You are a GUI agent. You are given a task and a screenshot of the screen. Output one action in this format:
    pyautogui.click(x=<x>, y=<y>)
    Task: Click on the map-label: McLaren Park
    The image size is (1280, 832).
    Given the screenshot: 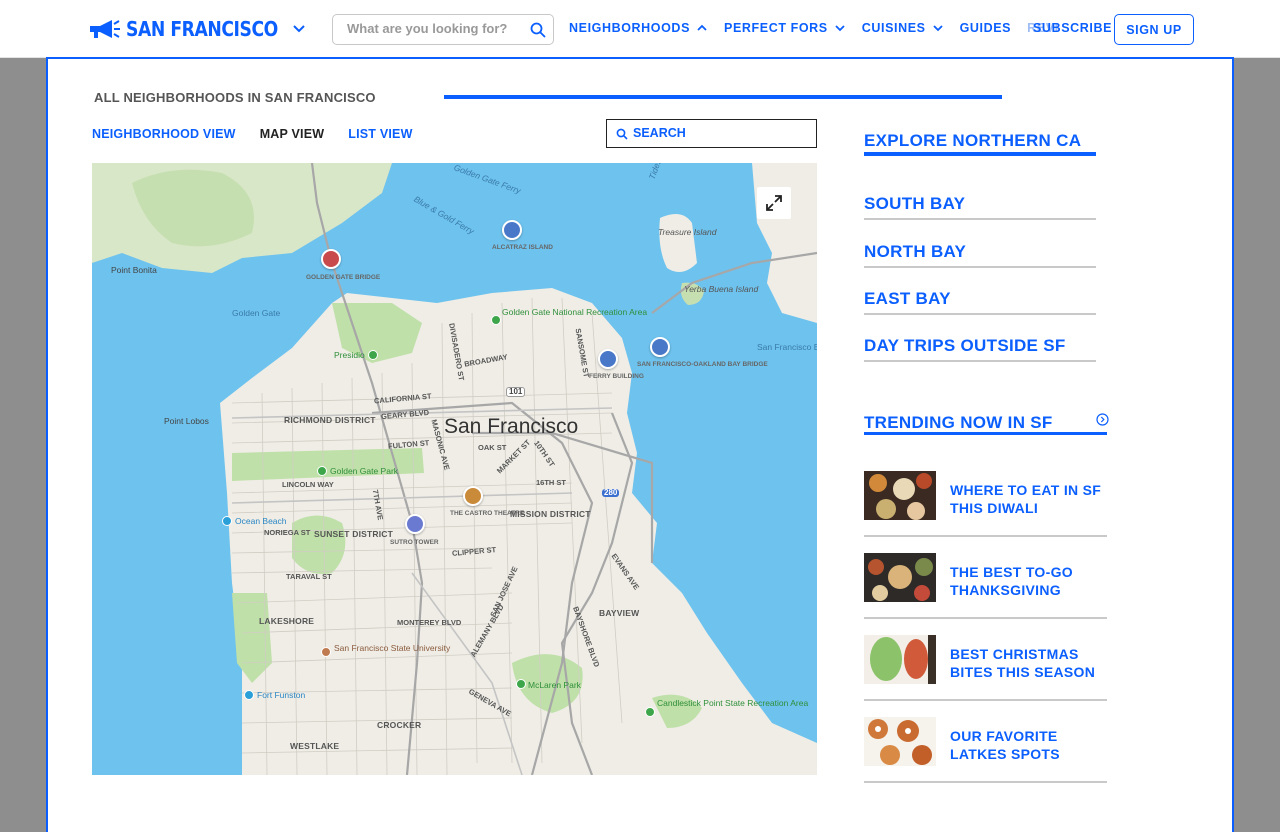 What is the action you would take?
    pyautogui.click(x=554, y=685)
    